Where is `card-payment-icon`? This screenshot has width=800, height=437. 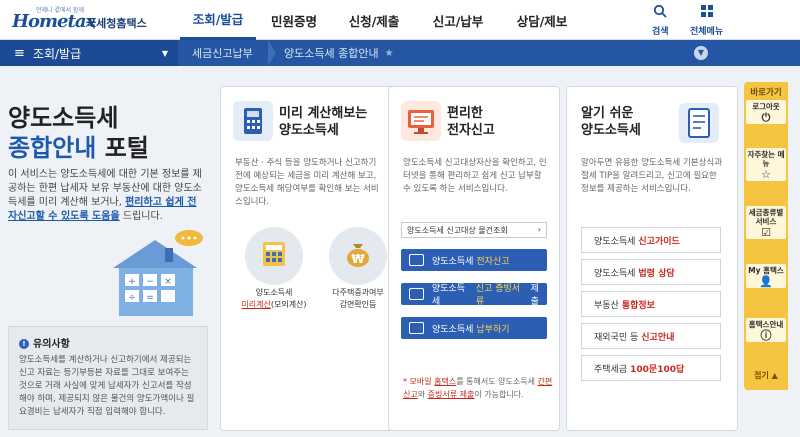
card-payment-icon is located at coordinates (416, 328).